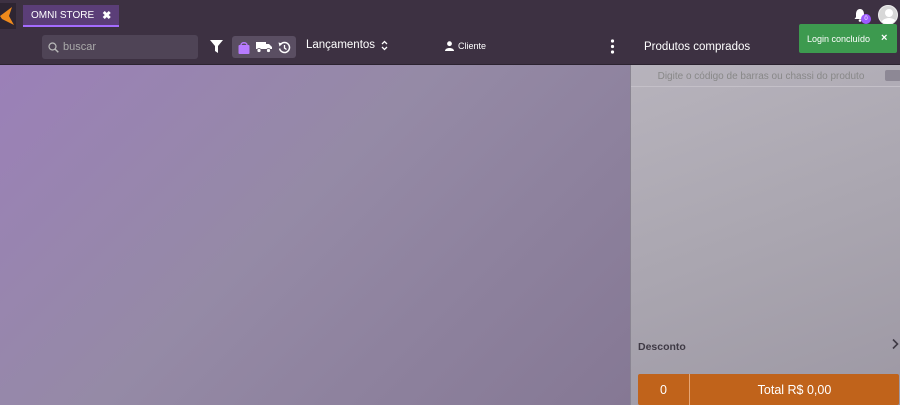 This screenshot has height=405, width=900. I want to click on notification-badge: 0, so click(866, 19).